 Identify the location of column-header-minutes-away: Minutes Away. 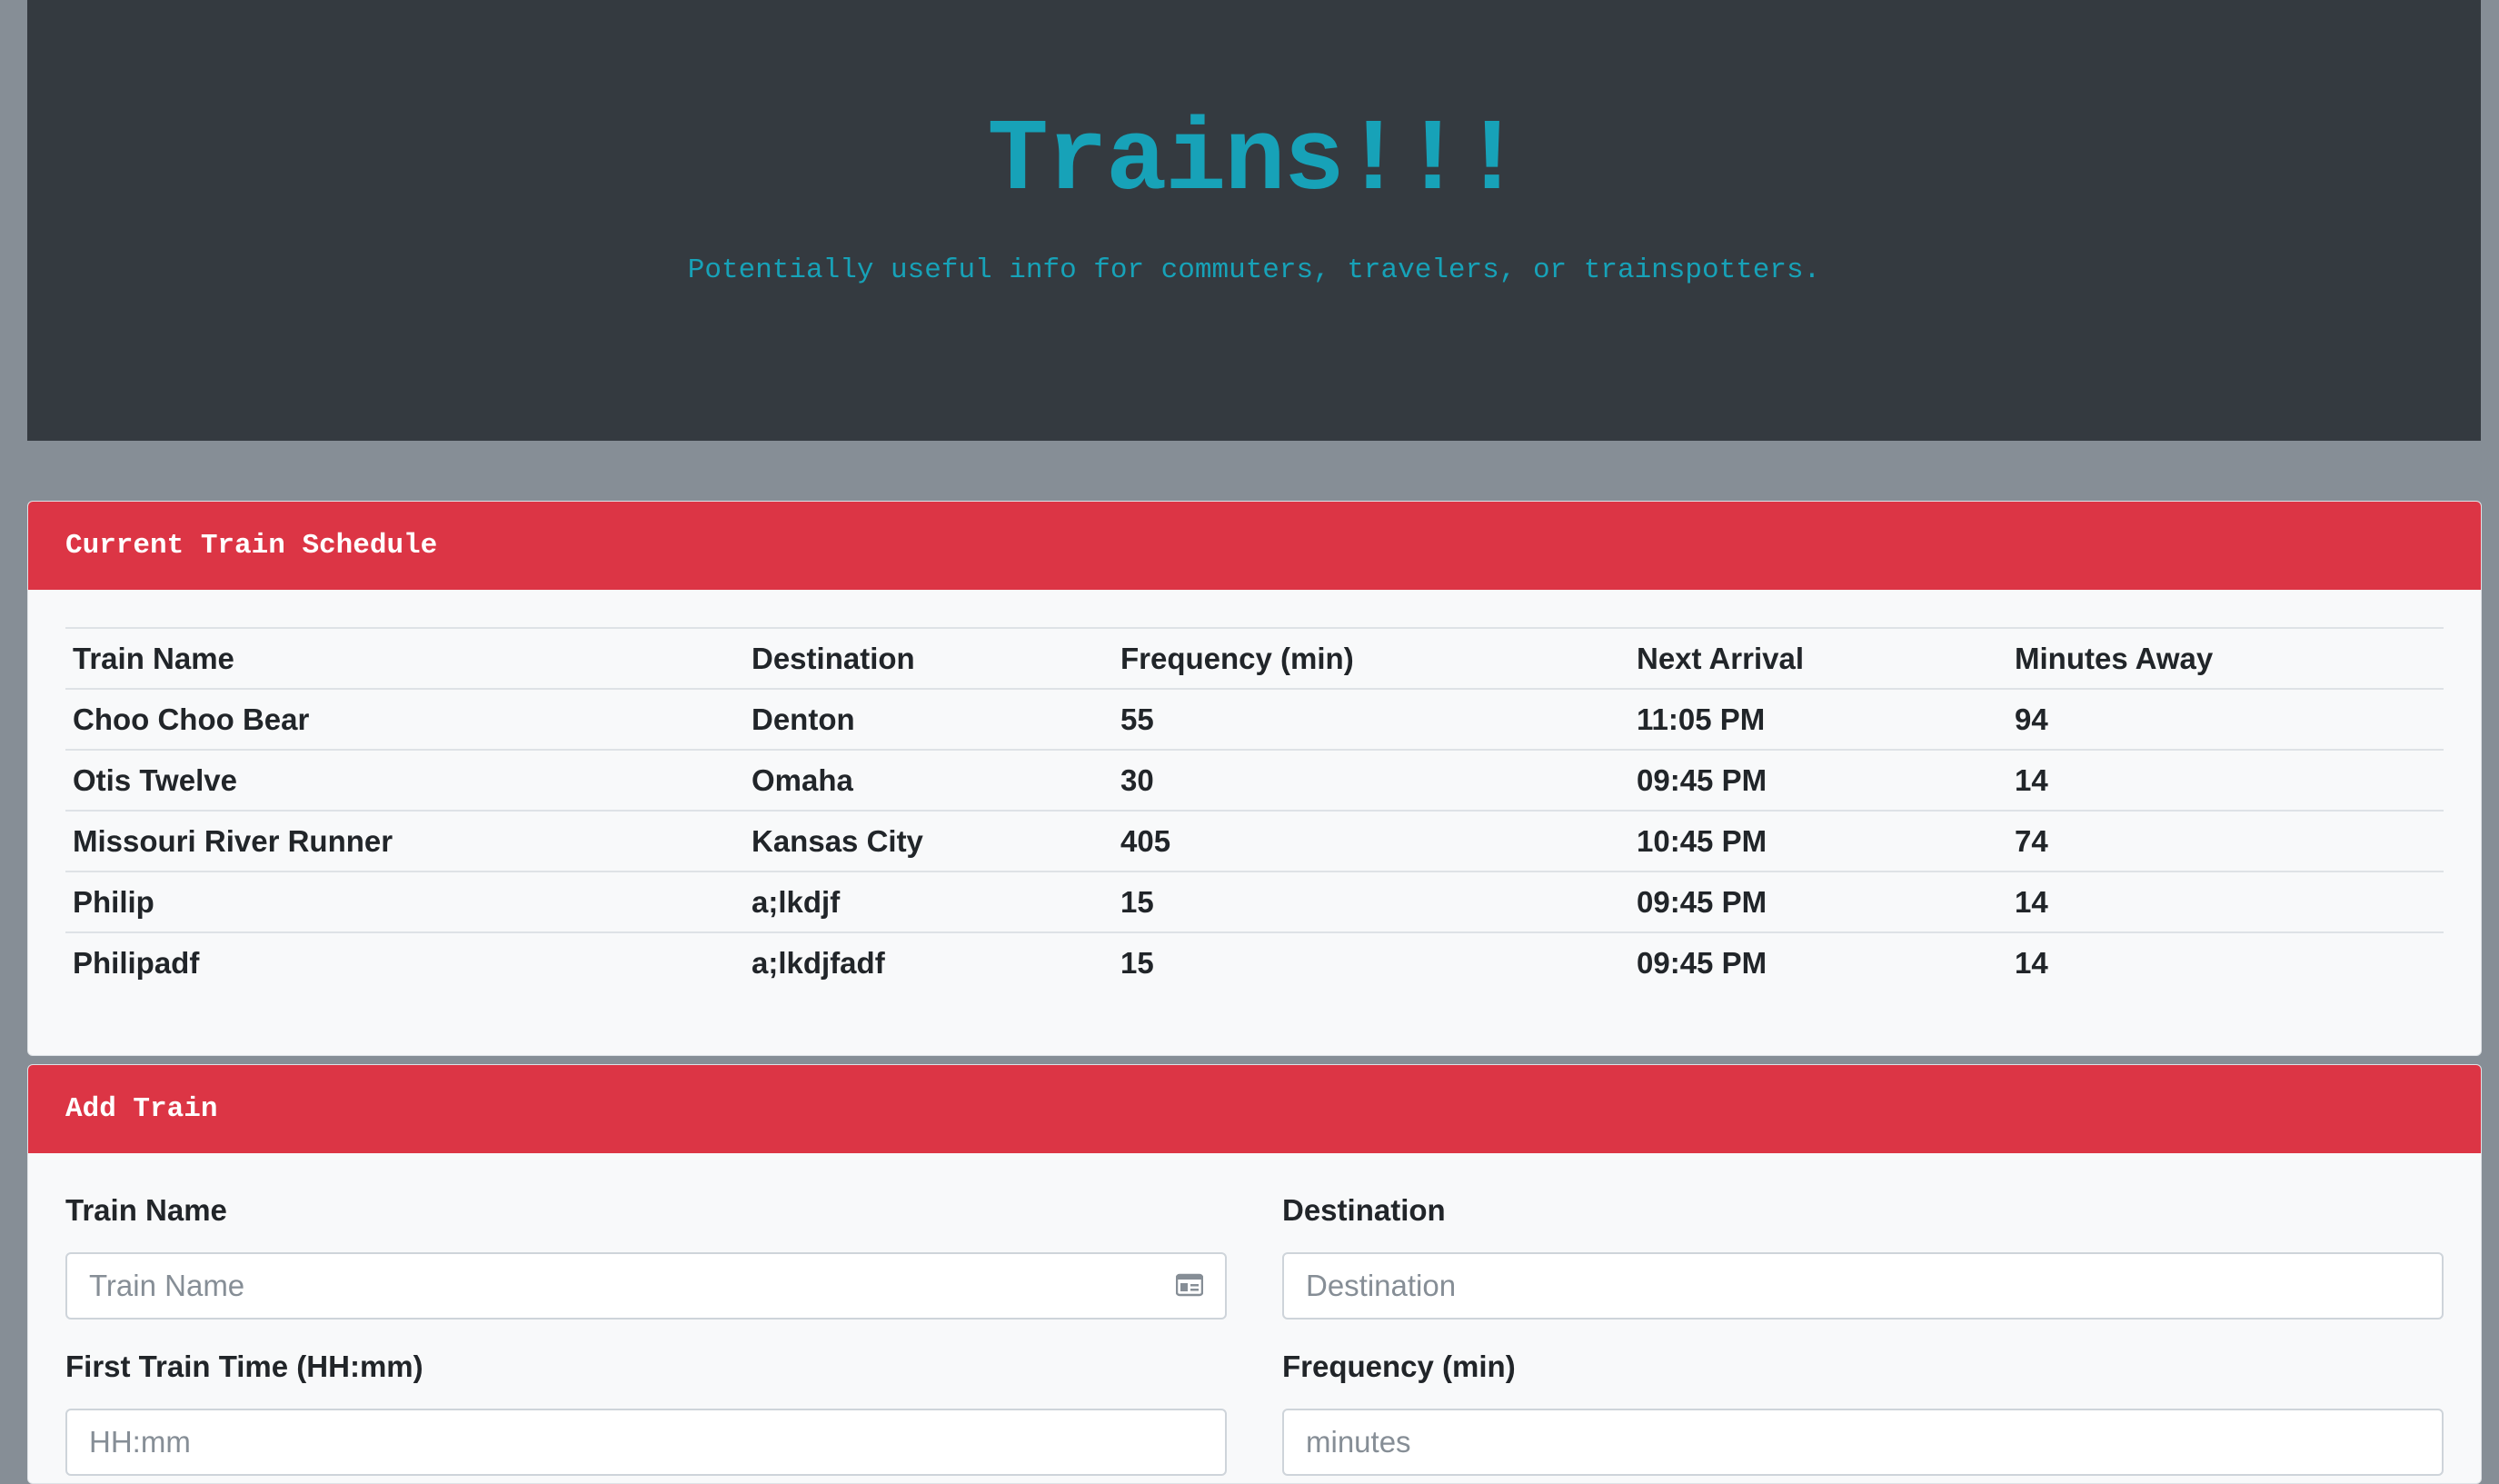
(2225, 658).